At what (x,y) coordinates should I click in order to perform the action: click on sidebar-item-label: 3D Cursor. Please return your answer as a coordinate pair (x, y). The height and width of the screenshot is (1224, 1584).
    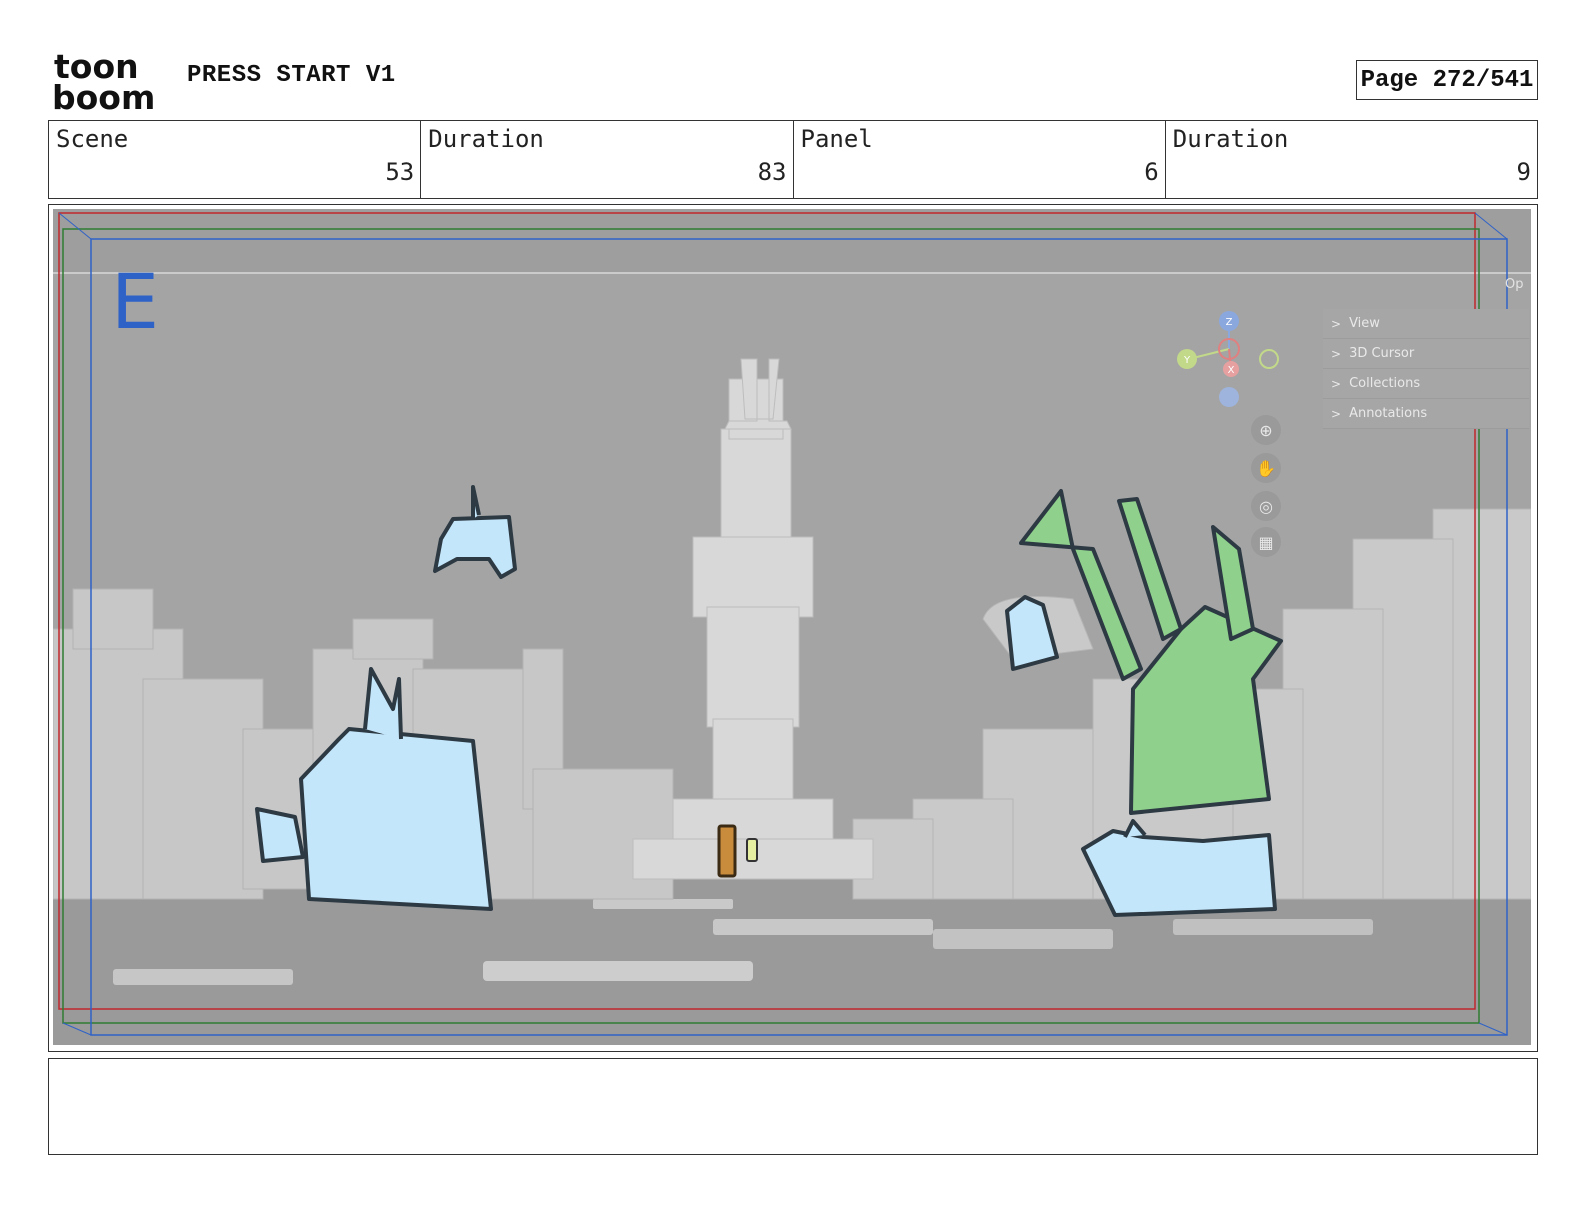
    Looking at the image, I should click on (1382, 353).